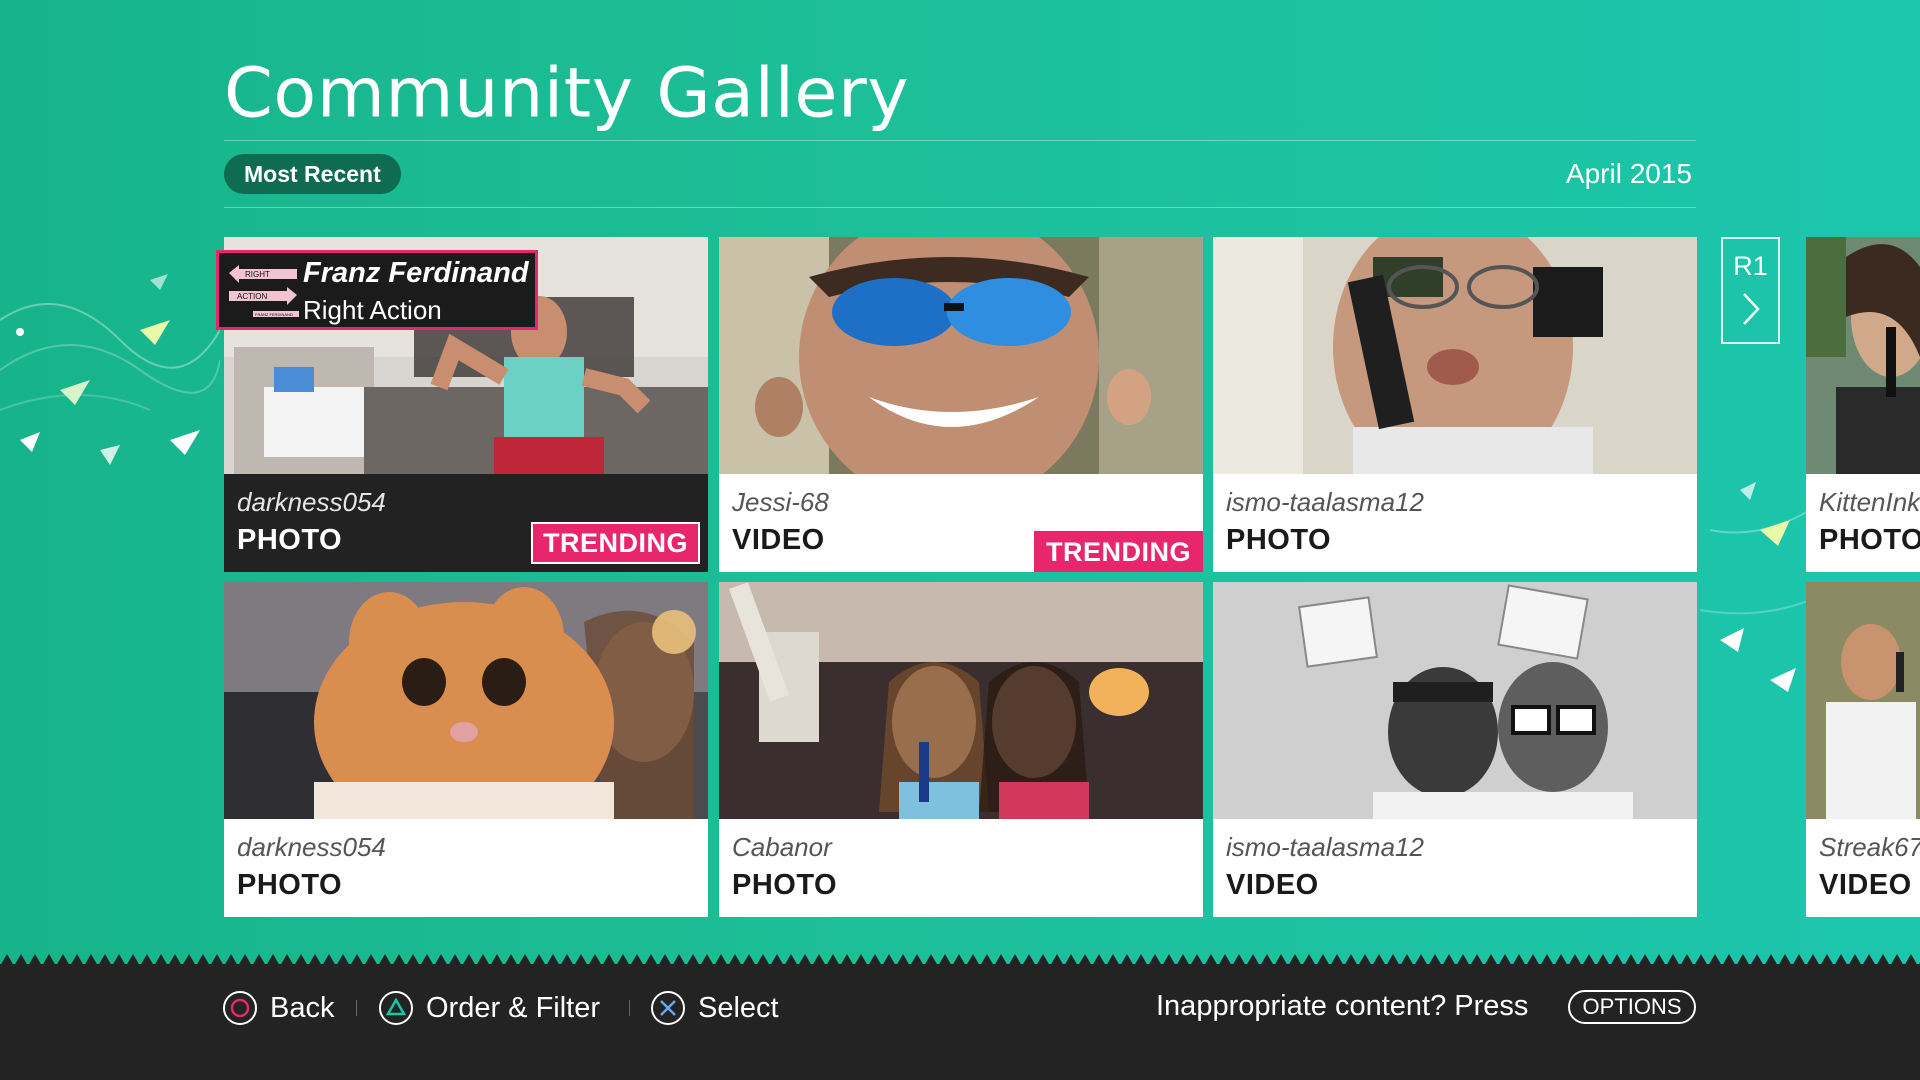 This screenshot has width=1920, height=1080. What do you see at coordinates (274, 314) in the screenshot?
I see `album-art-text: FRANZ FERDINAND` at bounding box center [274, 314].